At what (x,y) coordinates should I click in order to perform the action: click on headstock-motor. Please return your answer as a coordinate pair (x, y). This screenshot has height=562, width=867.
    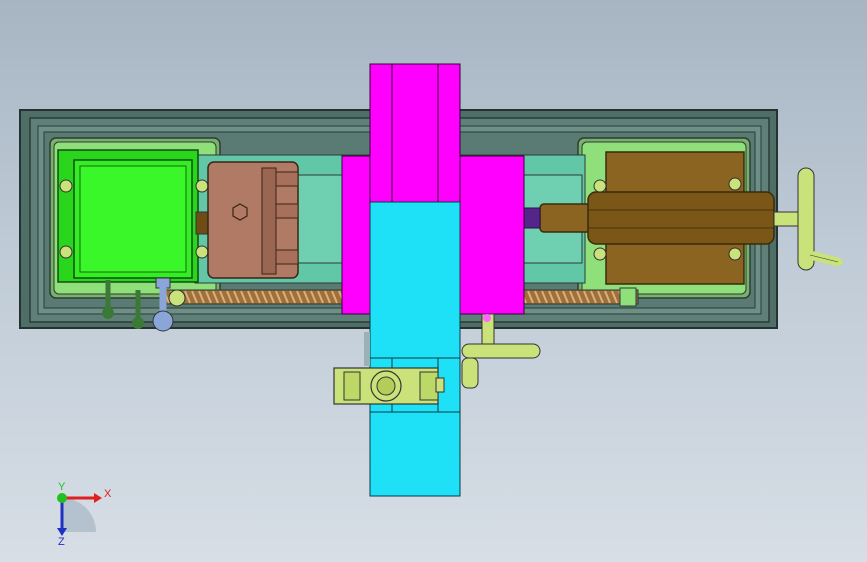
    Looking at the image, I should click on (133, 216).